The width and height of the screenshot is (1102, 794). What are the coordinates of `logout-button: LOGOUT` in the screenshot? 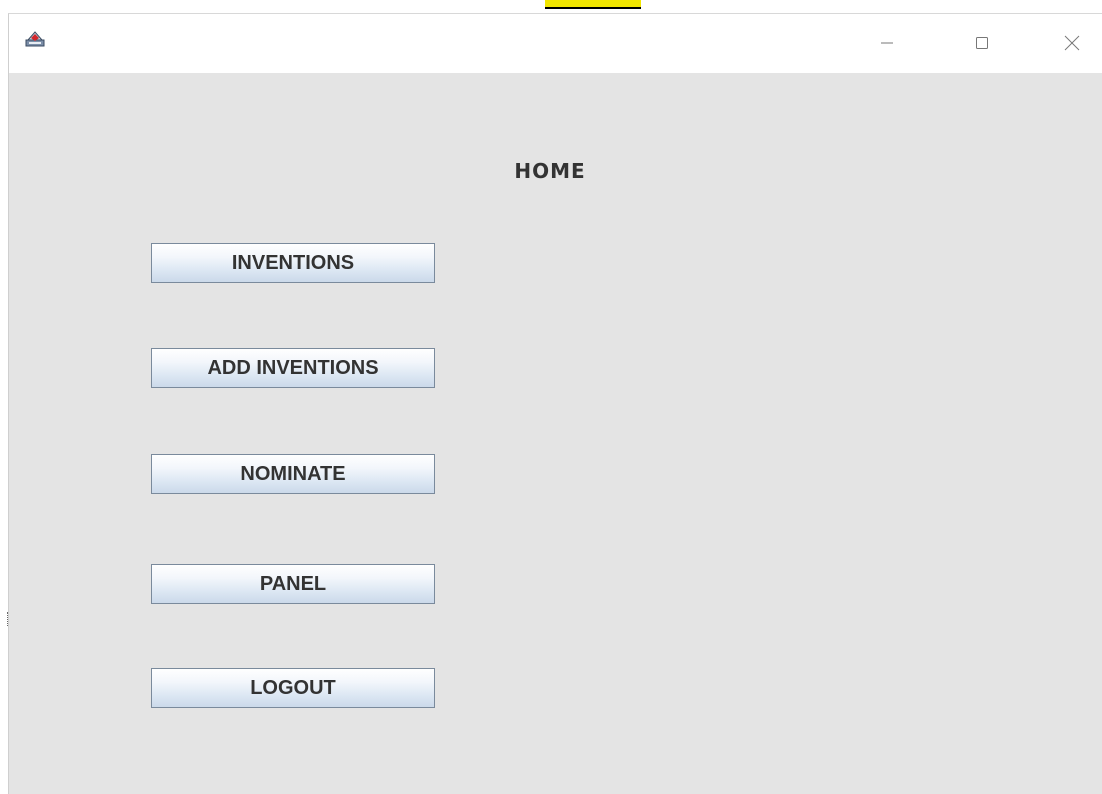 It's located at (293, 688).